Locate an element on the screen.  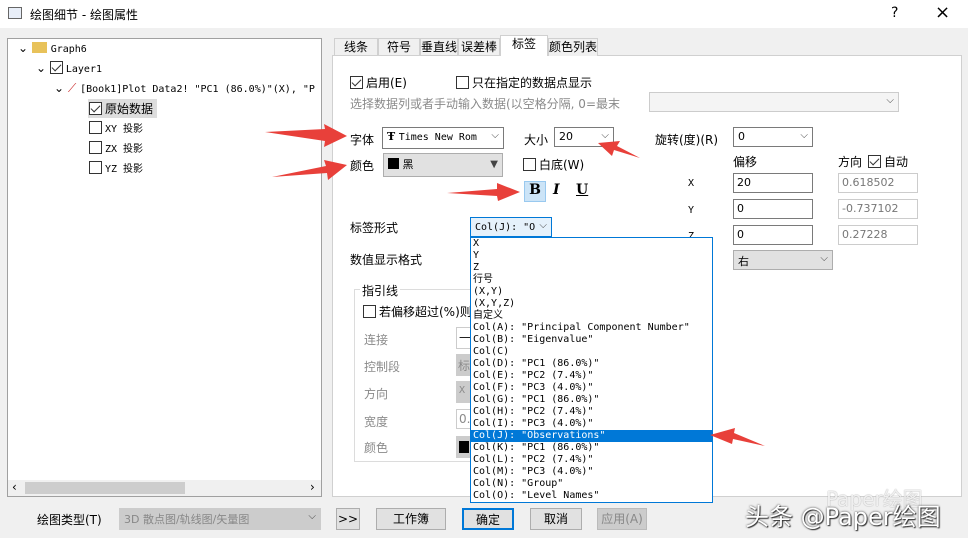
arrow-observations is located at coordinates (737, 437).